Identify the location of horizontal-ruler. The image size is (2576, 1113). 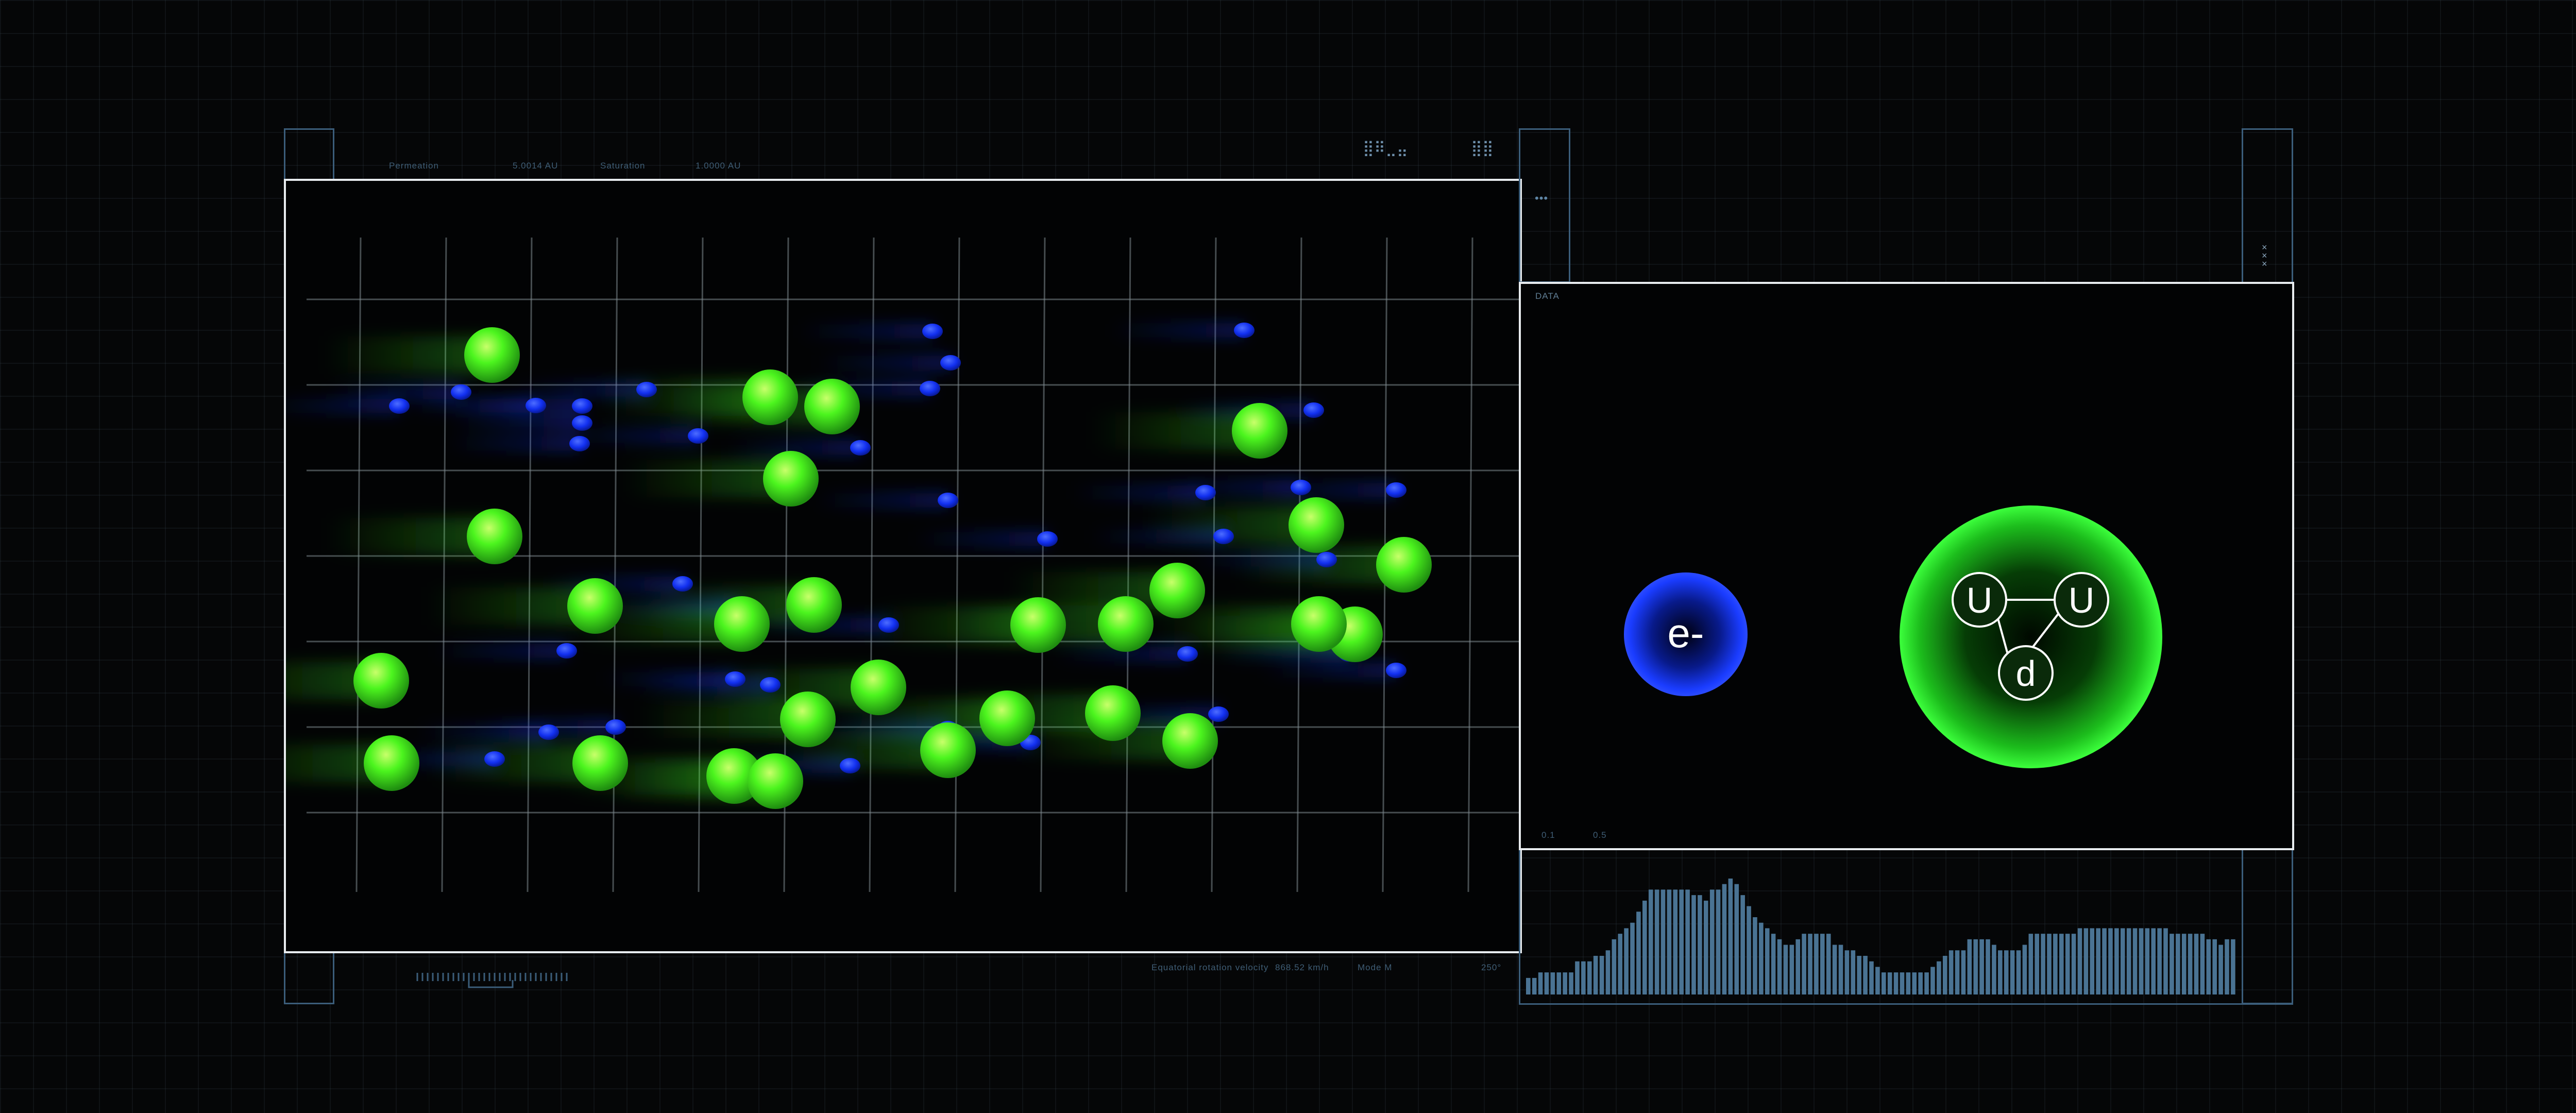
(492, 978).